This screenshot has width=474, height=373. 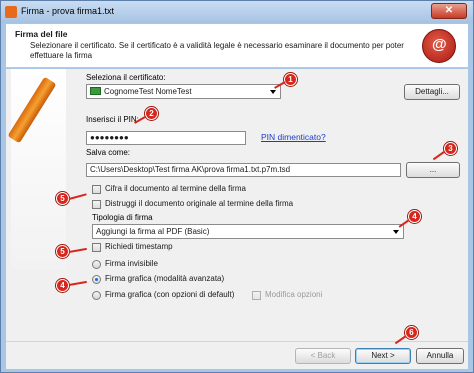 I want to click on pin-field: ●●●●●●●●, so click(x=166, y=138).